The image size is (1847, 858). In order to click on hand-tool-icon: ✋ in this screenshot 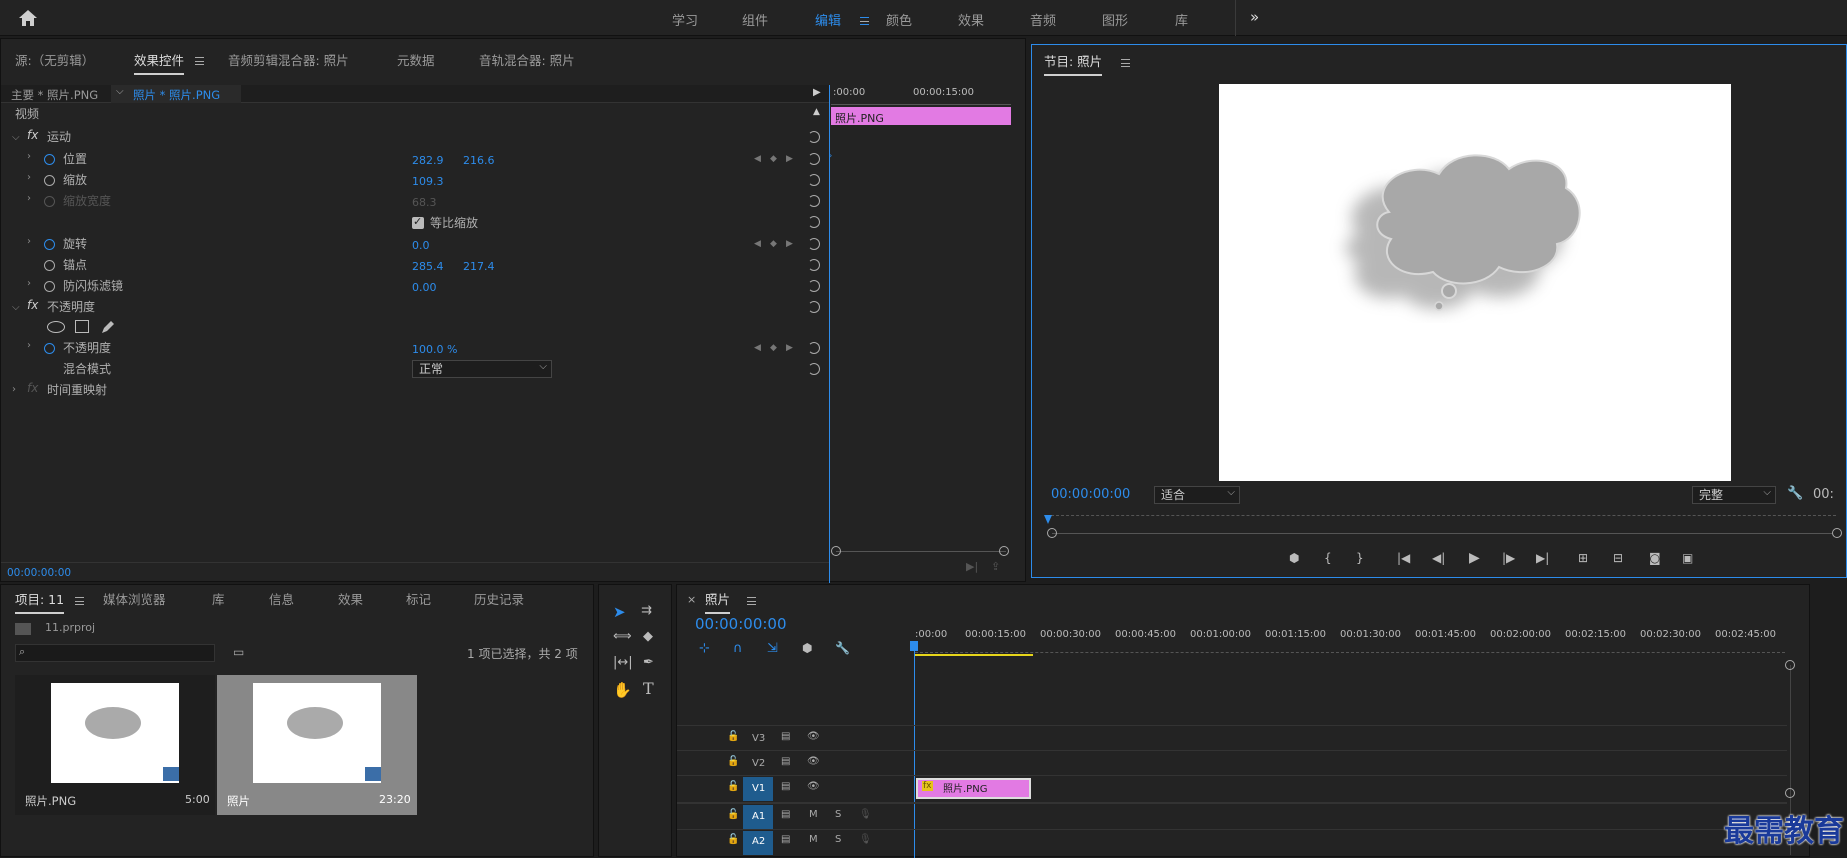, I will do `click(622, 690)`.